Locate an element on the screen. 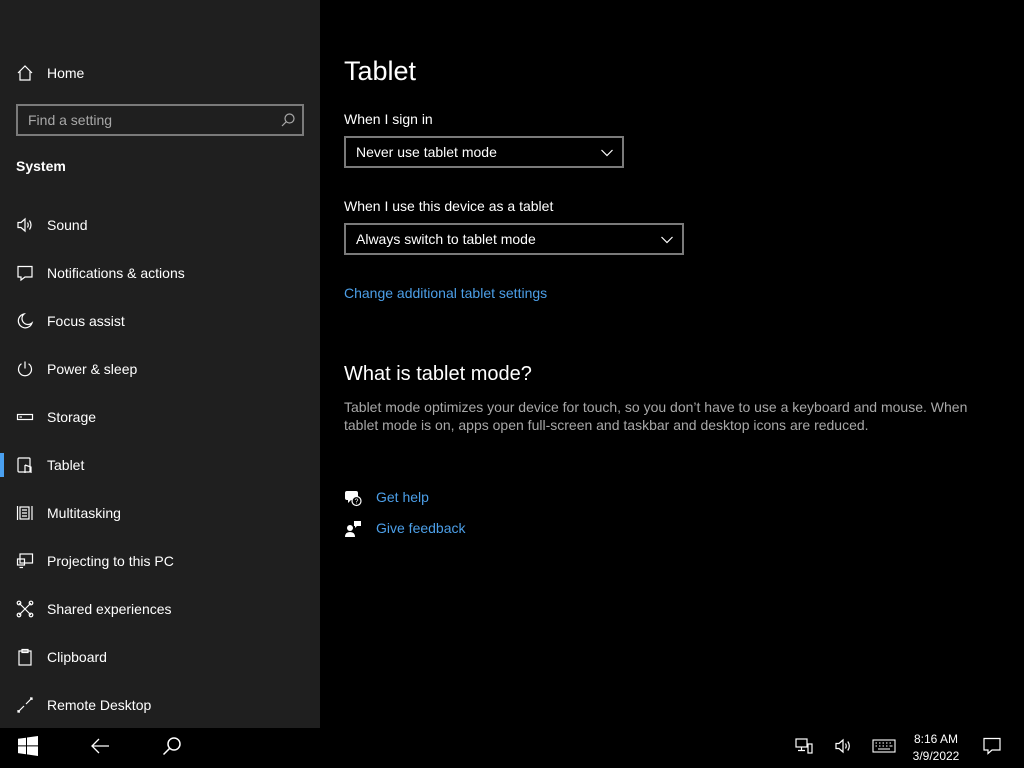  taskbar-search-button is located at coordinates (172, 748).